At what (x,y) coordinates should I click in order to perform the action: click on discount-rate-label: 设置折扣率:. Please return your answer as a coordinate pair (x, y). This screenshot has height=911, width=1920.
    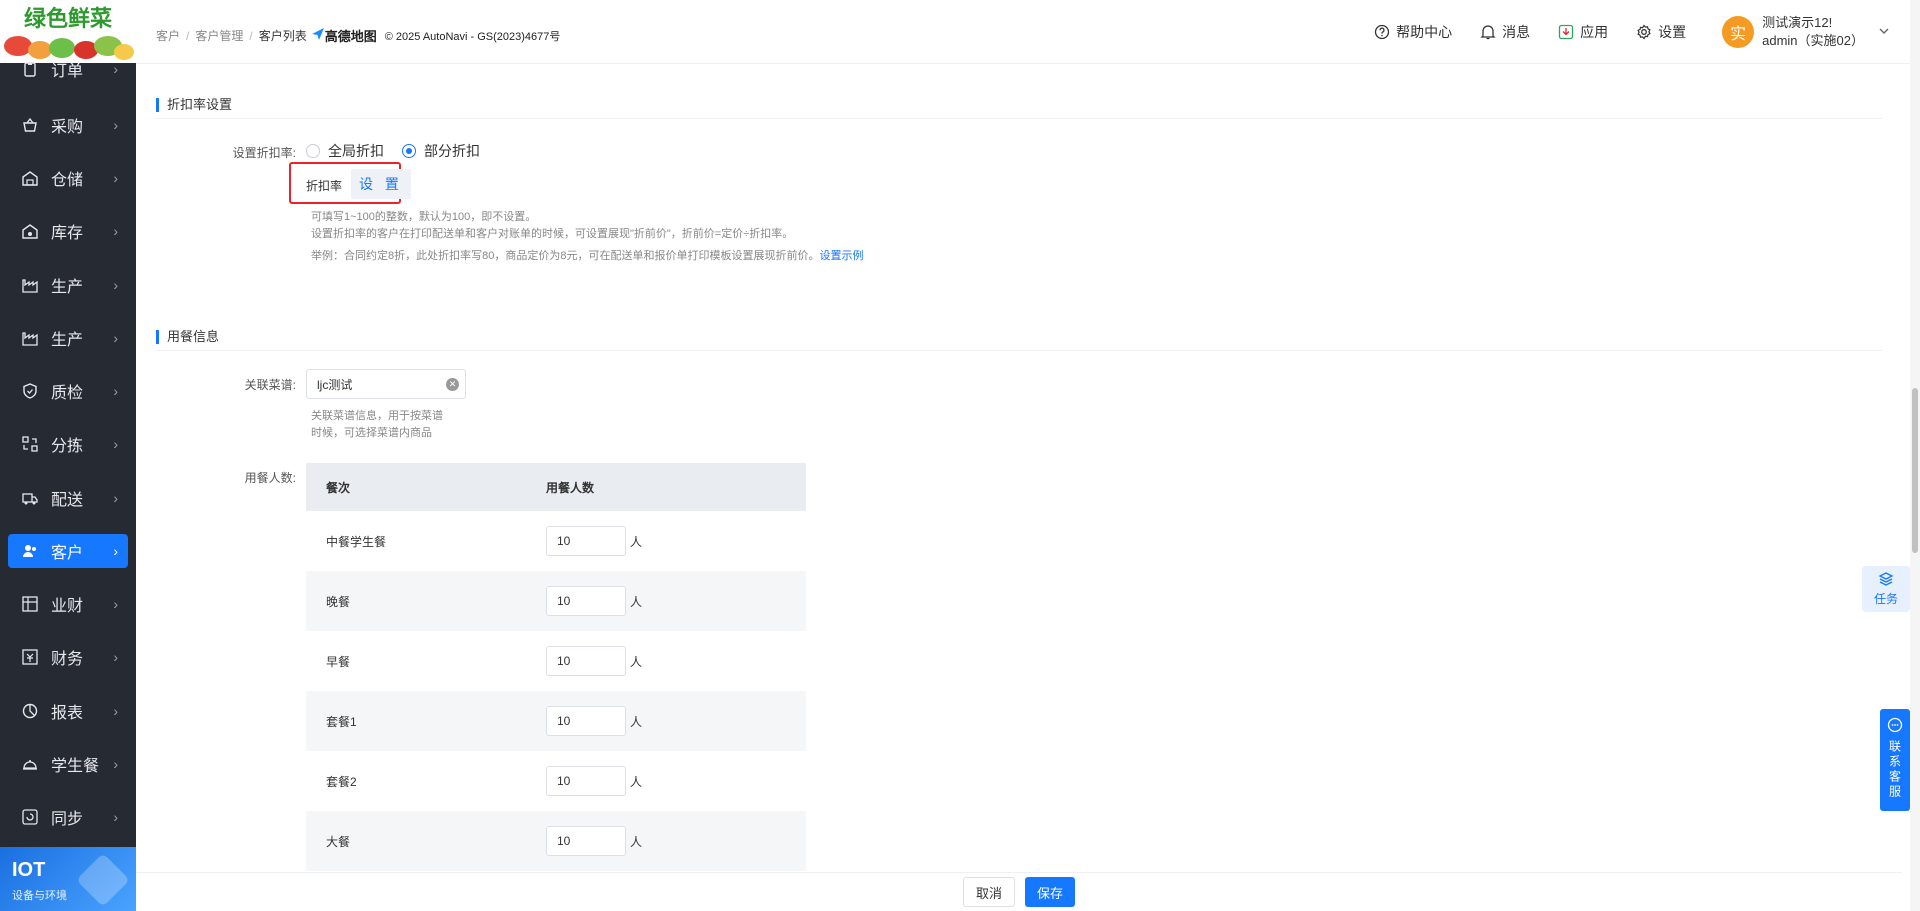
    Looking at the image, I should click on (264, 153).